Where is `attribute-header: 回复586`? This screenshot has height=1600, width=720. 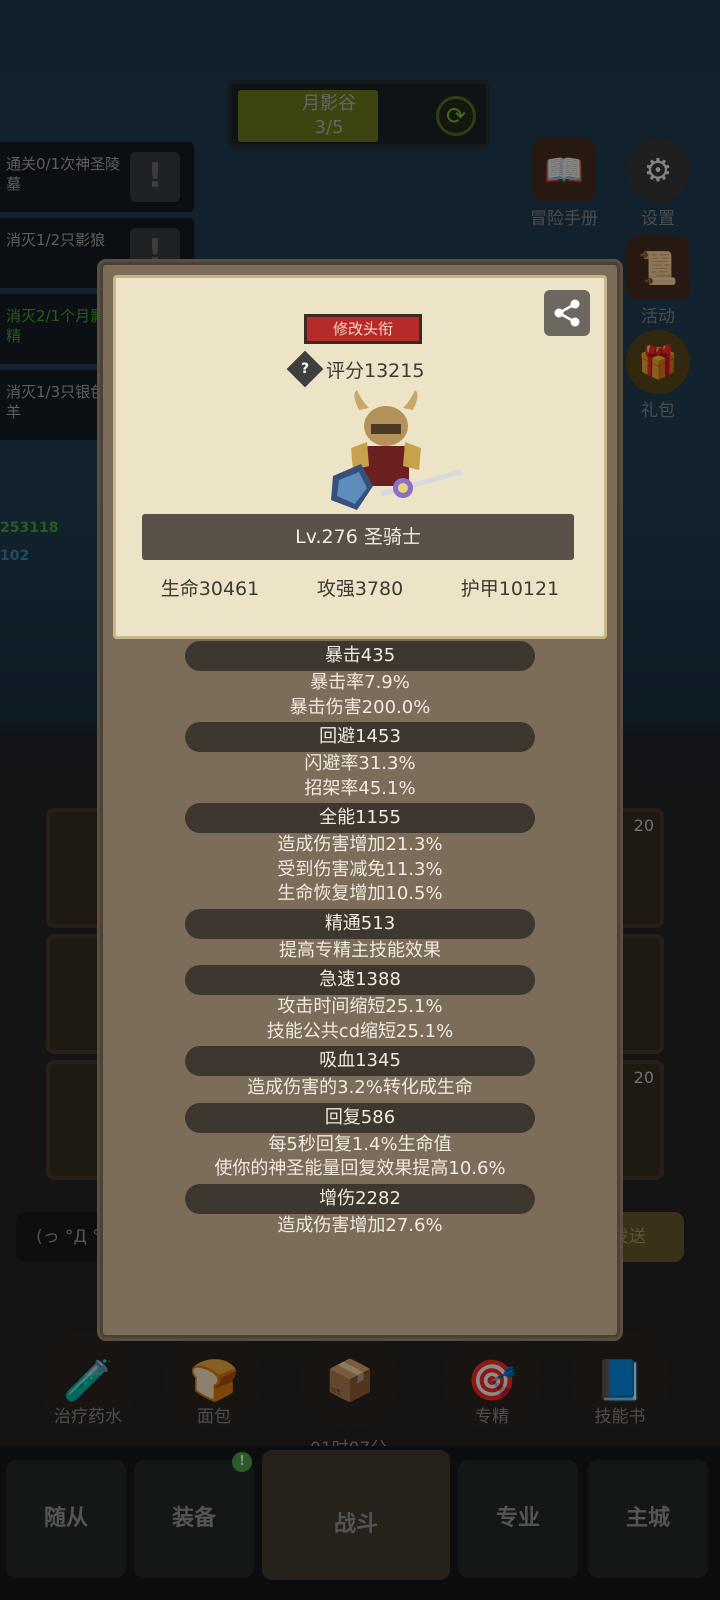
attribute-header: 回复586 is located at coordinates (360, 1117).